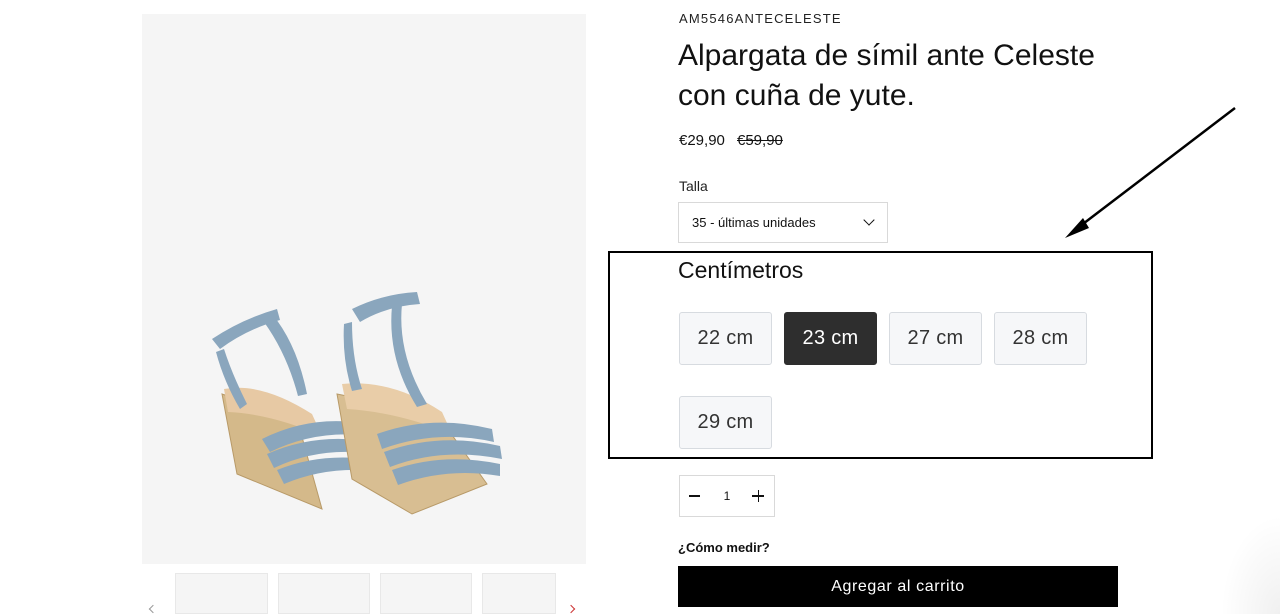  Describe the element at coordinates (702, 140) in the screenshot. I see `price-current: €29,90` at that location.